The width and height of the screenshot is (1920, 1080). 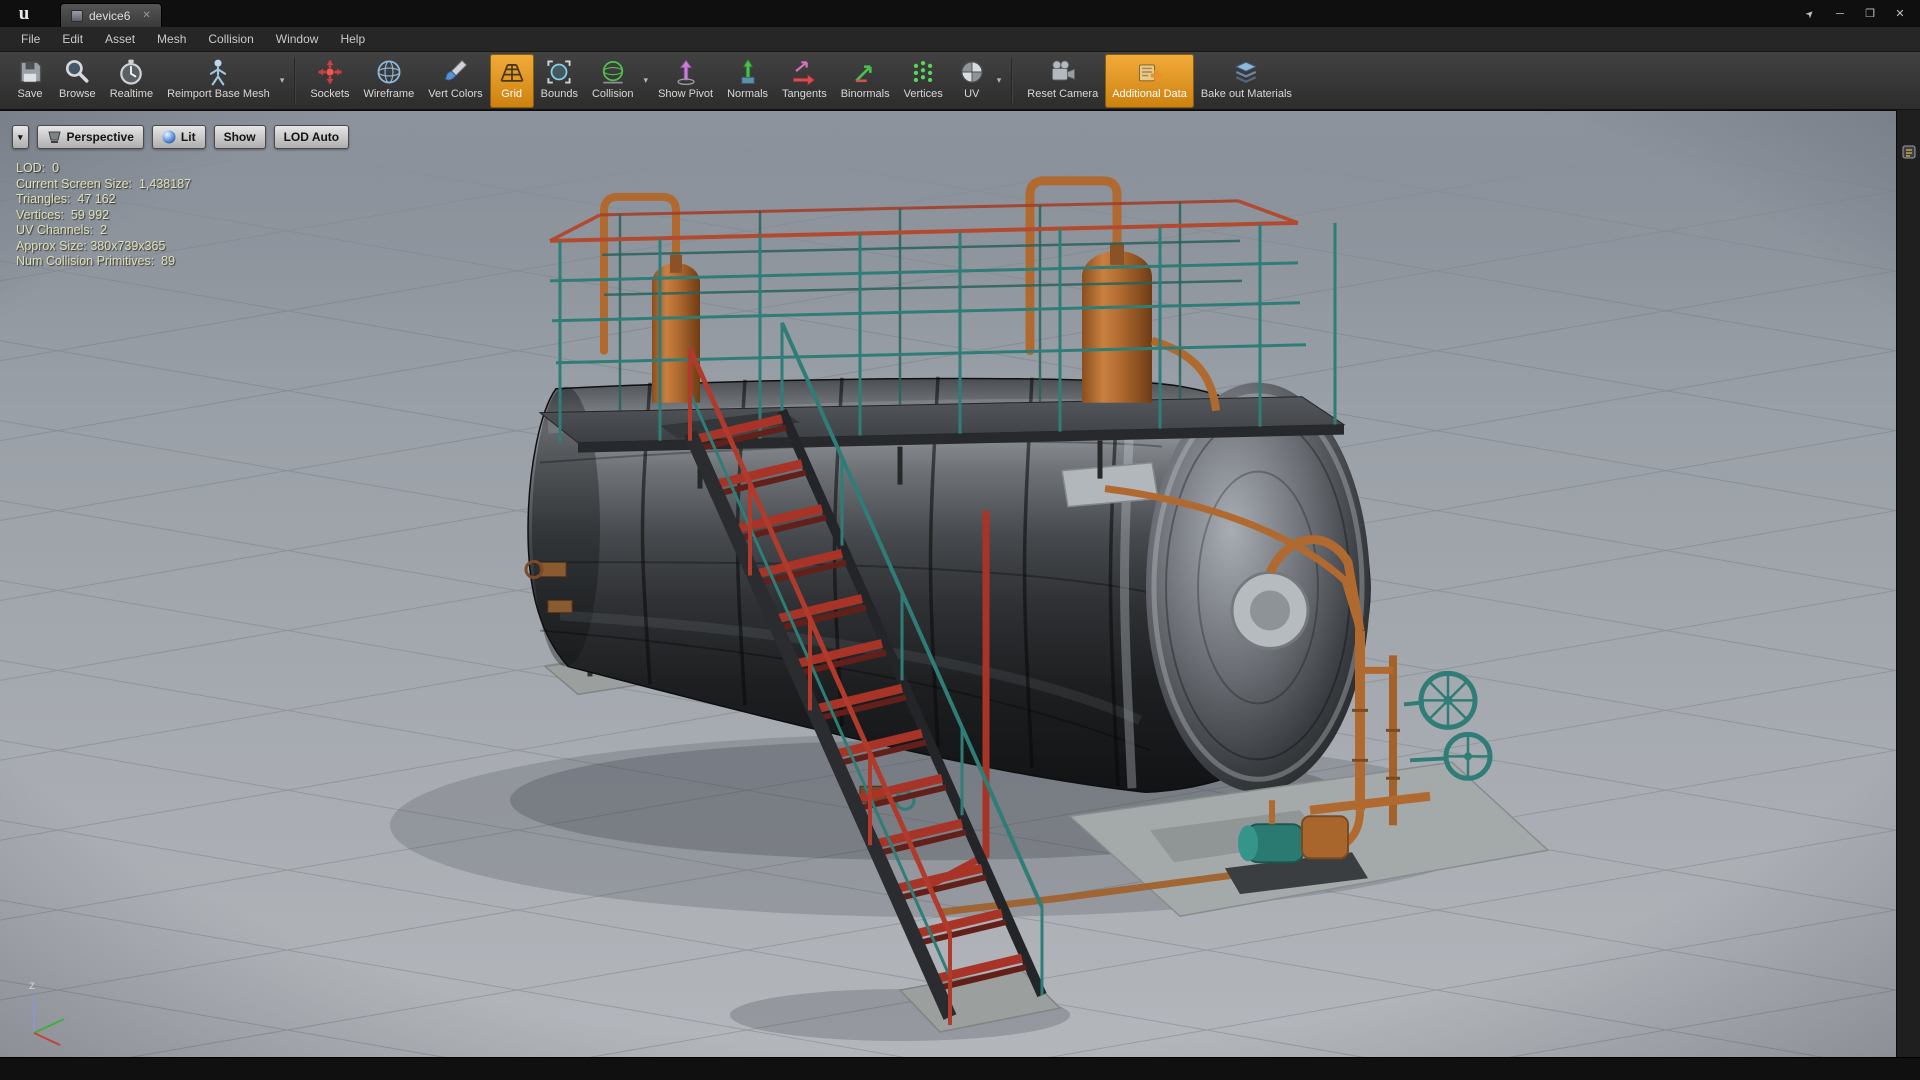 I want to click on stat-uv-channels: UV Channels: 2, so click(x=62, y=230).